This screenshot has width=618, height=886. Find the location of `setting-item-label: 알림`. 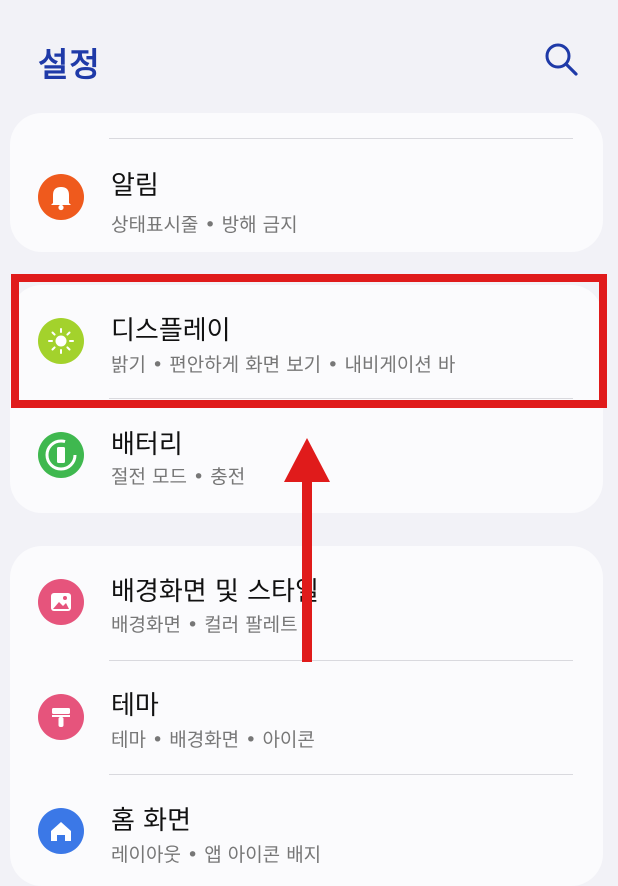

setting-item-label: 알림 is located at coordinates (135, 186).